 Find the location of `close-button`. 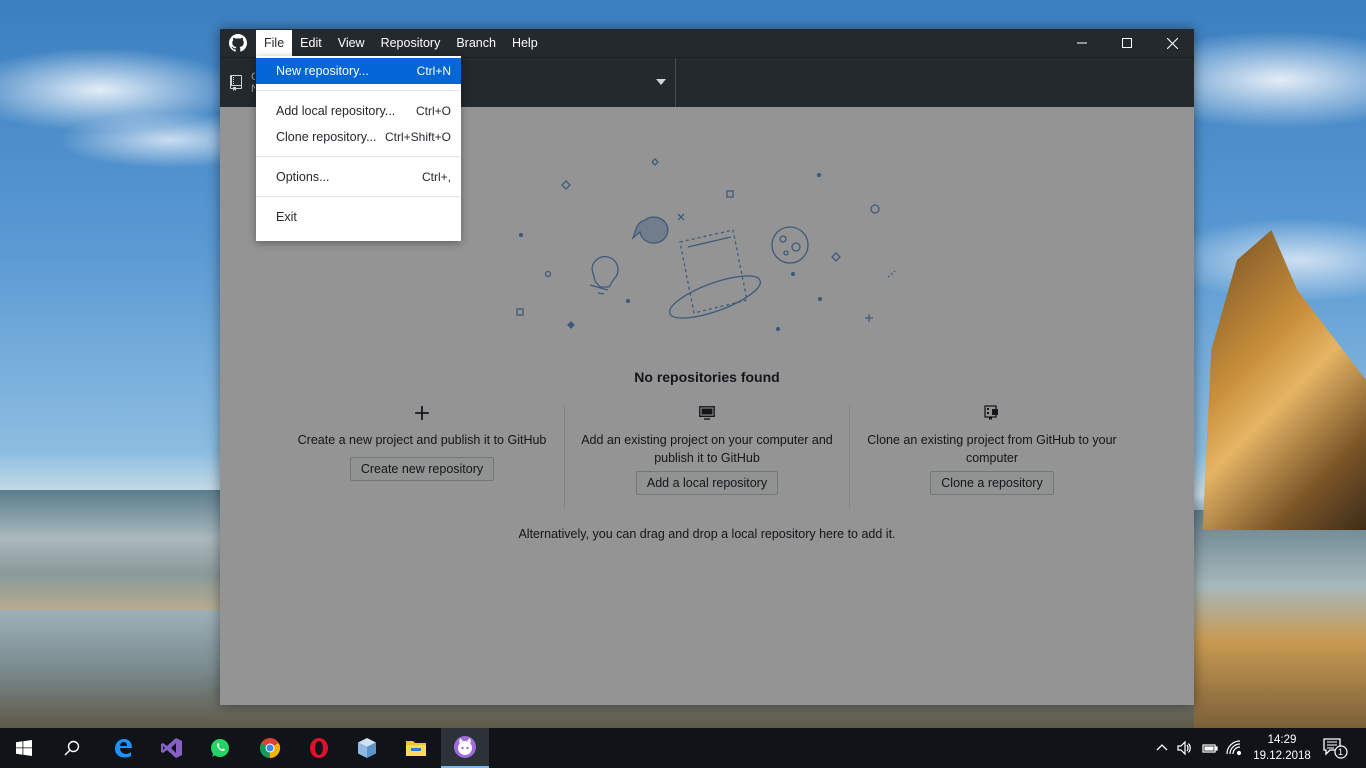

close-button is located at coordinates (1172, 43).